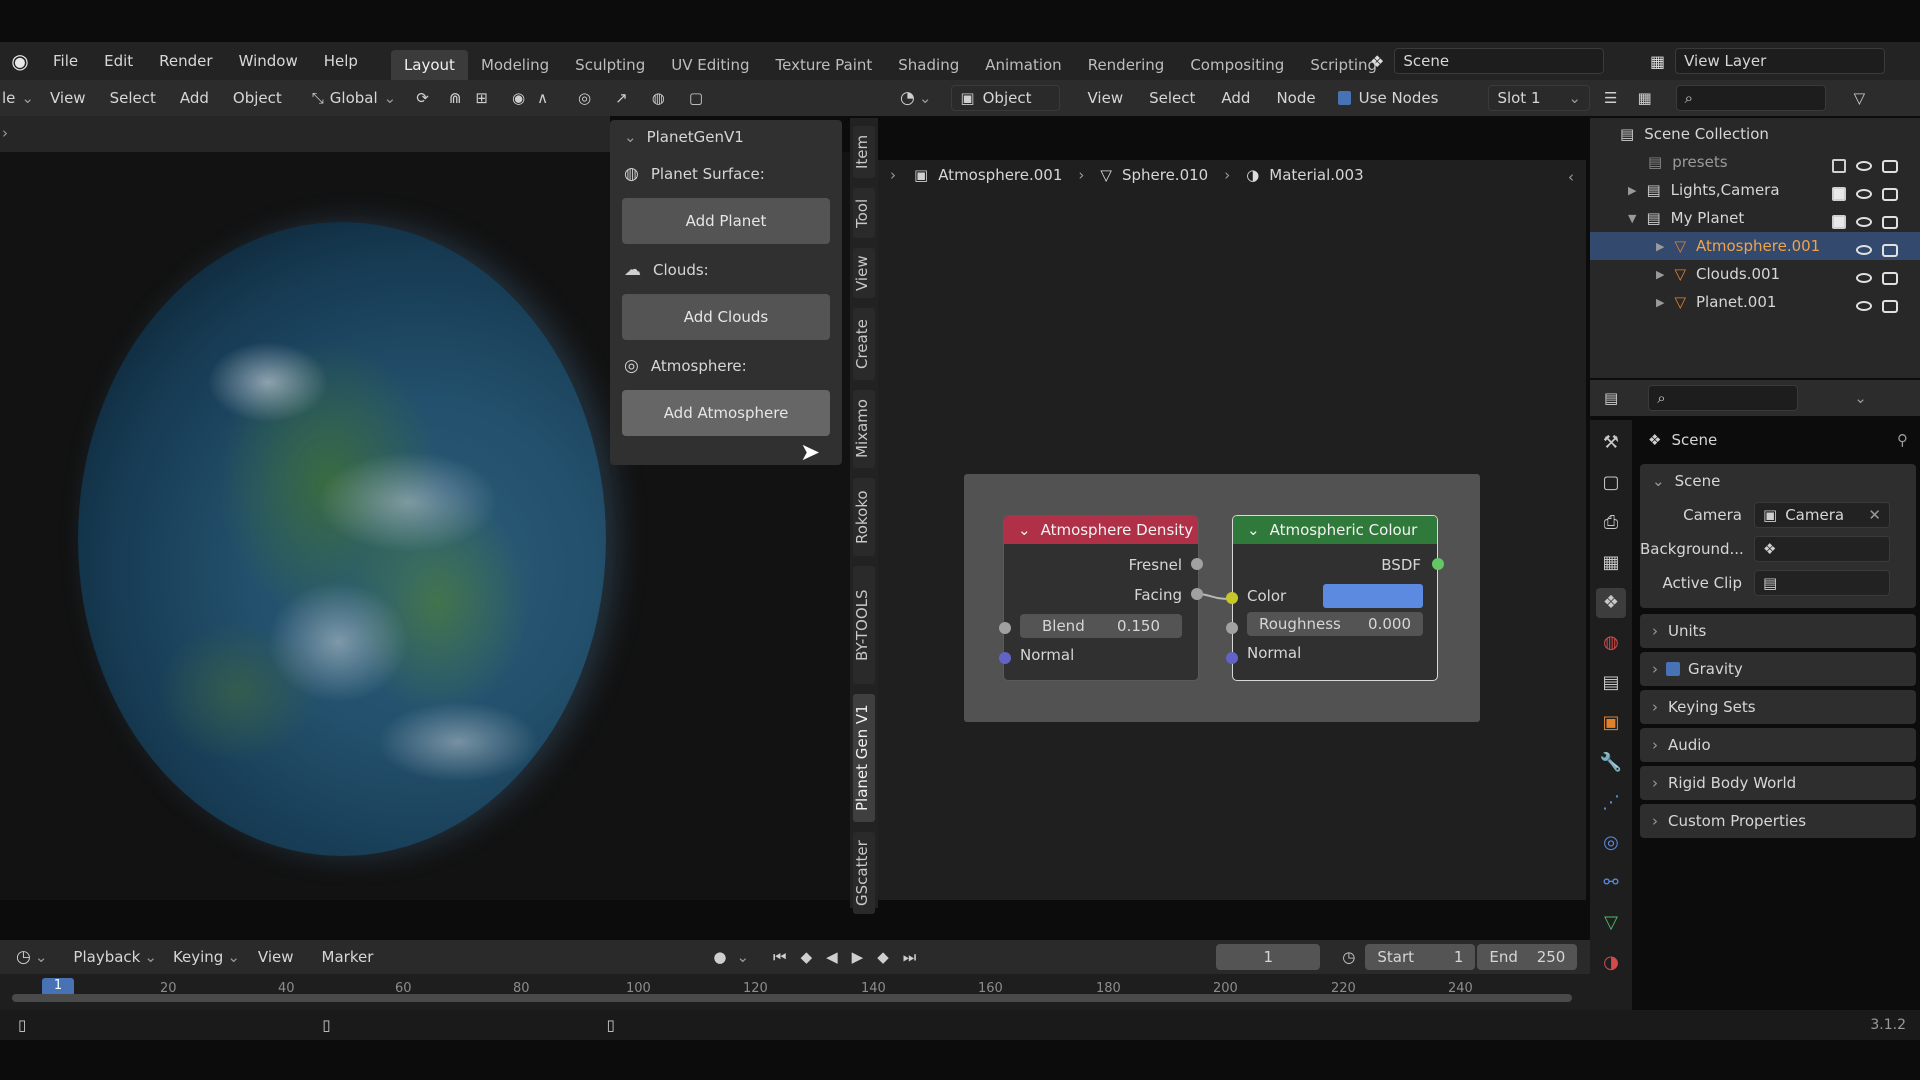 This screenshot has height=1080, width=1920. What do you see at coordinates (832, 957) in the screenshot?
I see `play-reverse-icon: ◀` at bounding box center [832, 957].